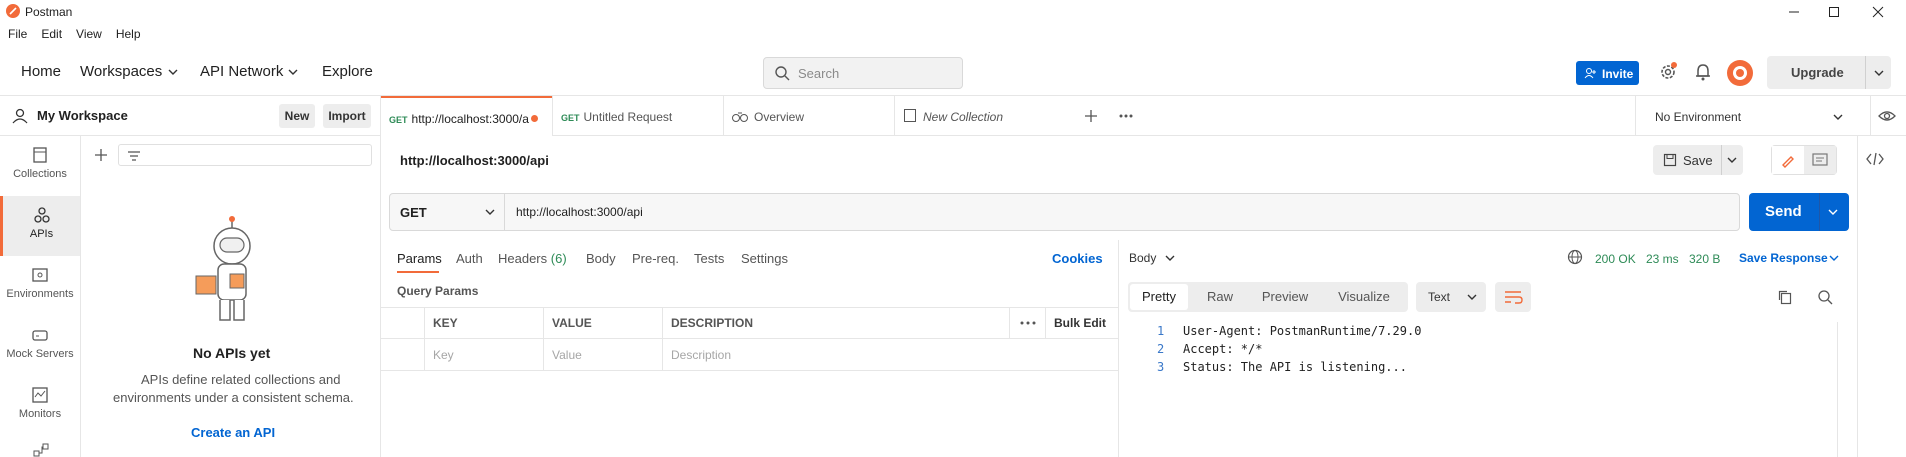 This screenshot has height=457, width=1906. What do you see at coordinates (1091, 116) in the screenshot?
I see `new-tab-plus-icon` at bounding box center [1091, 116].